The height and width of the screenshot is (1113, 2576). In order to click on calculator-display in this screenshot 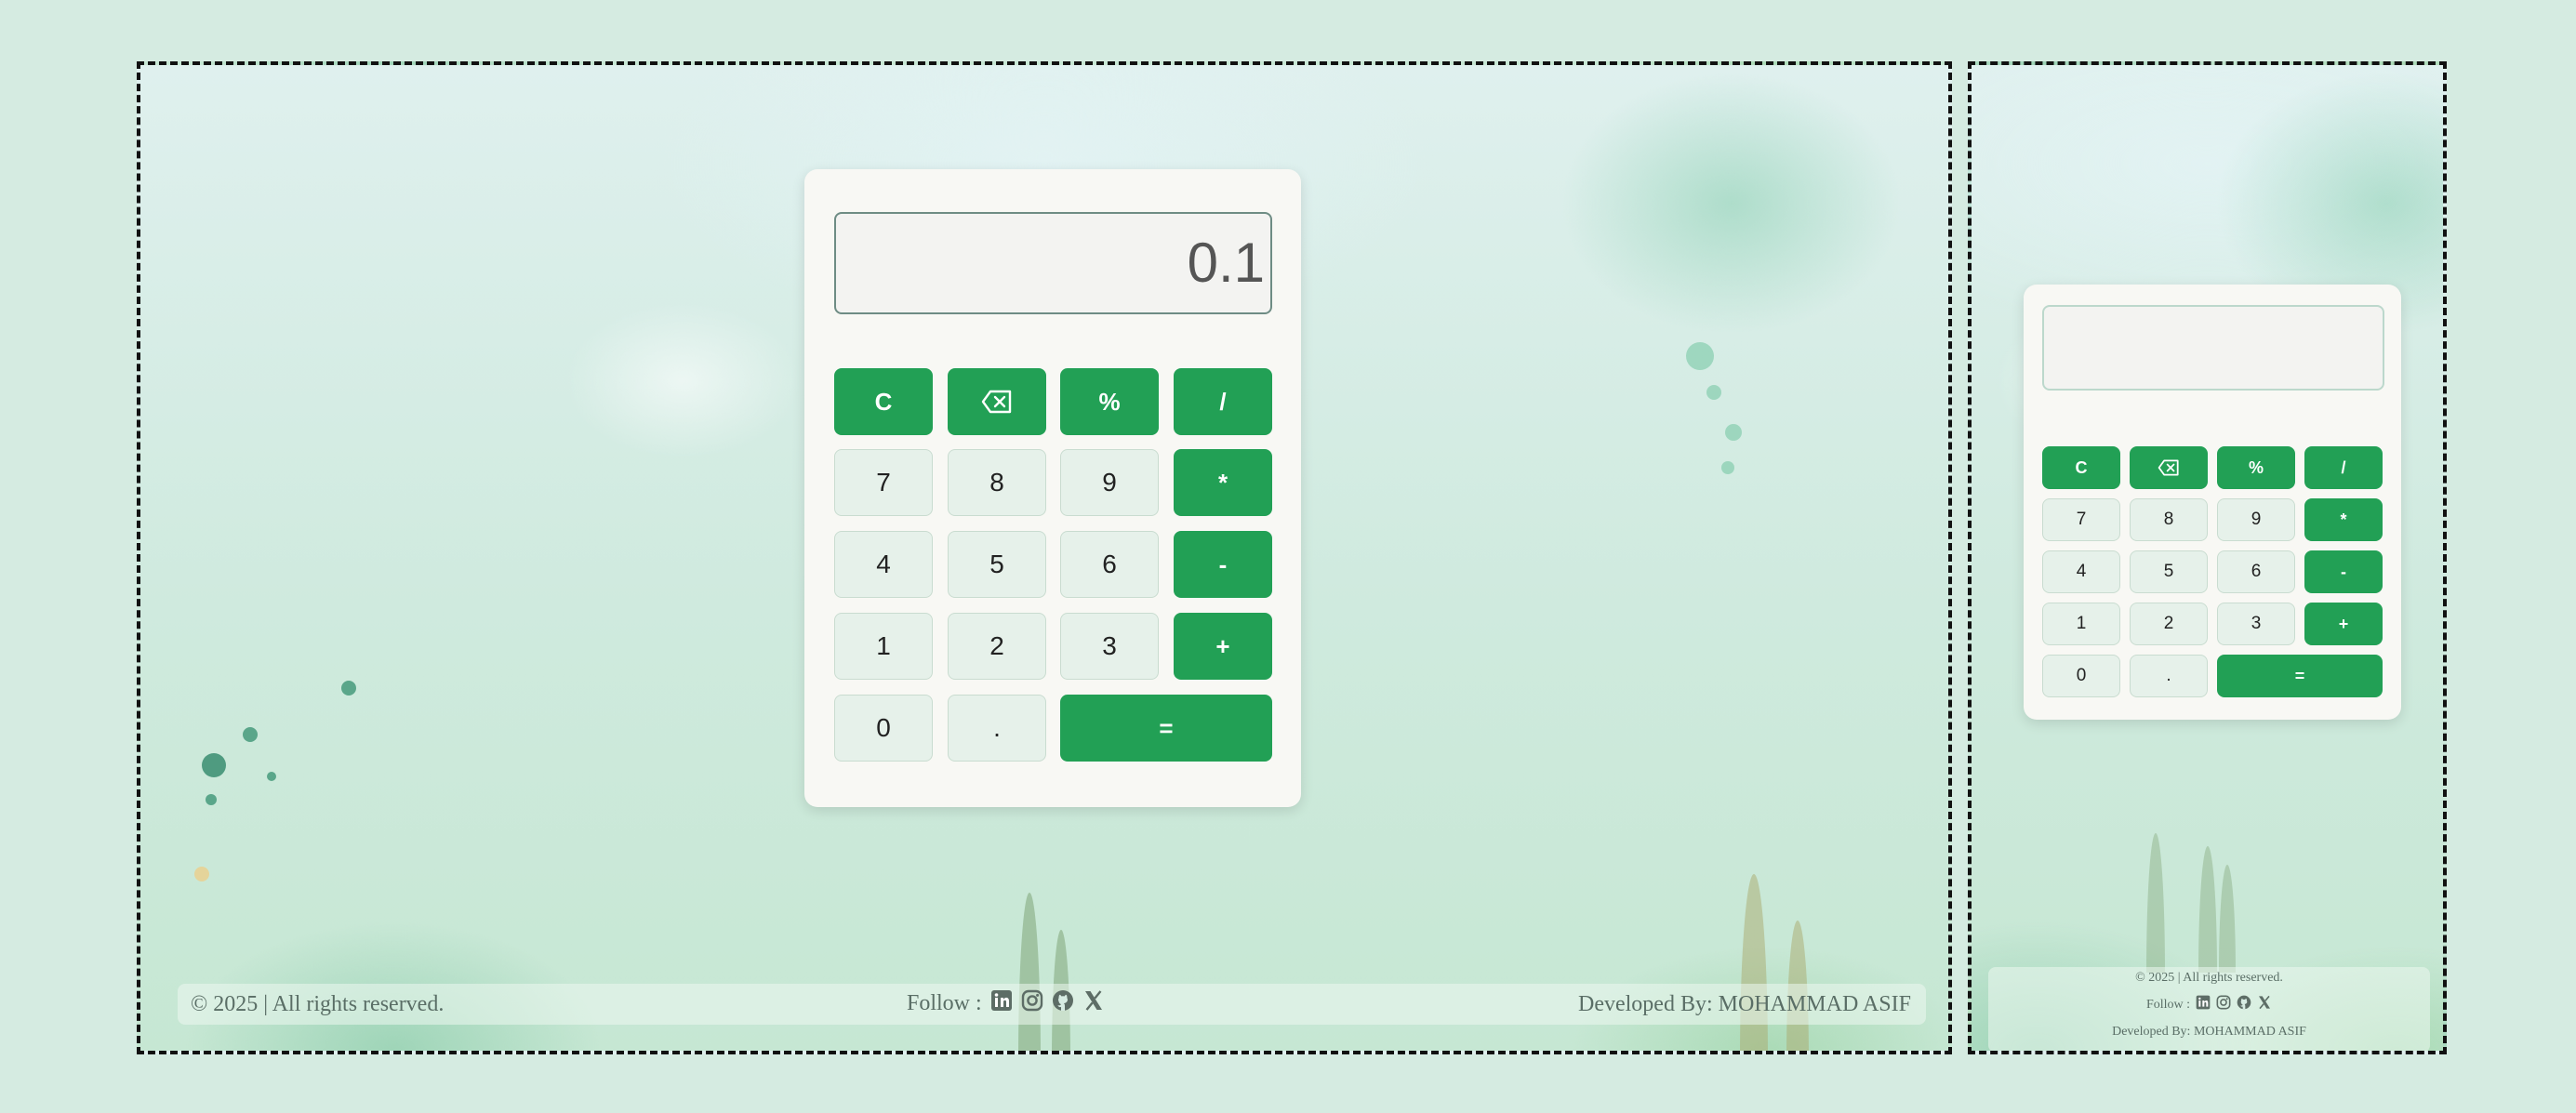, I will do `click(2213, 348)`.